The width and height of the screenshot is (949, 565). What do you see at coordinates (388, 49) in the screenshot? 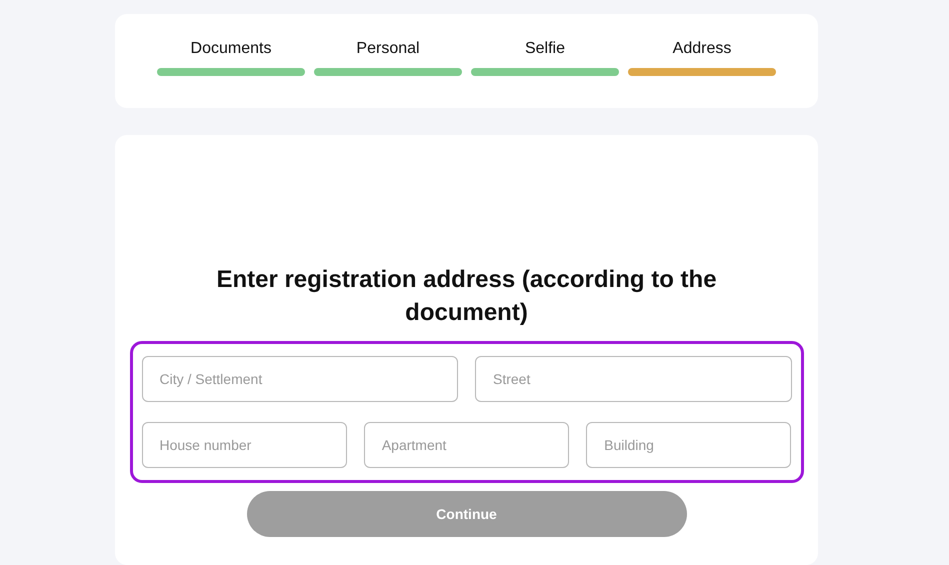
I see `step-label: Personal` at bounding box center [388, 49].